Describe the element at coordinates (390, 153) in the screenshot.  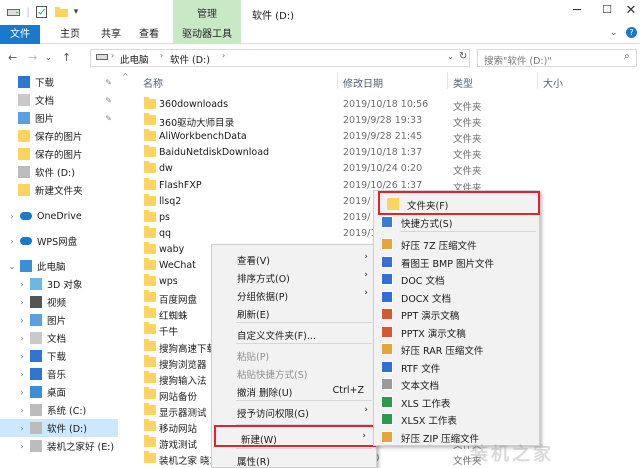
I see `file-row: BaiduNetdiskDownload 2019/10/18 1:37 文件夹` at that location.